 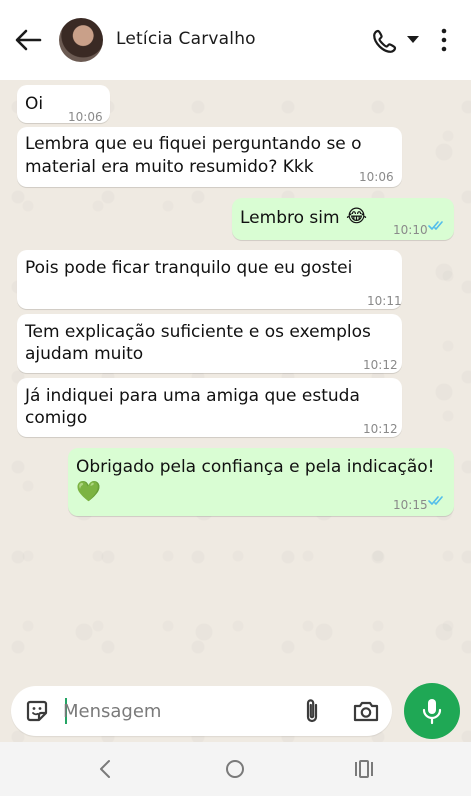 What do you see at coordinates (357, 216) in the screenshot?
I see `emoji: 😂` at bounding box center [357, 216].